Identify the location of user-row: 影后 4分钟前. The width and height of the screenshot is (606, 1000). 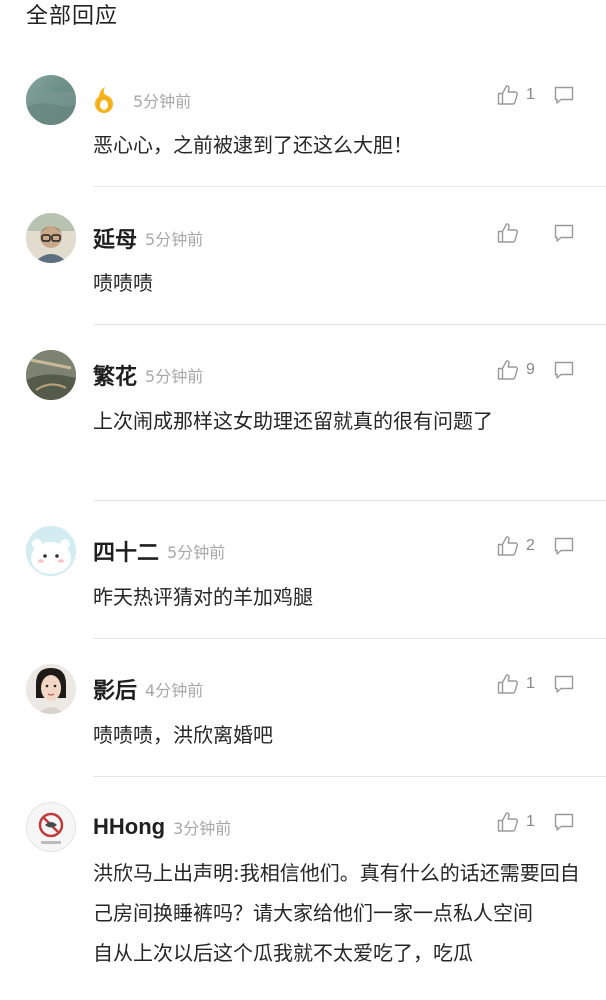
(148, 689).